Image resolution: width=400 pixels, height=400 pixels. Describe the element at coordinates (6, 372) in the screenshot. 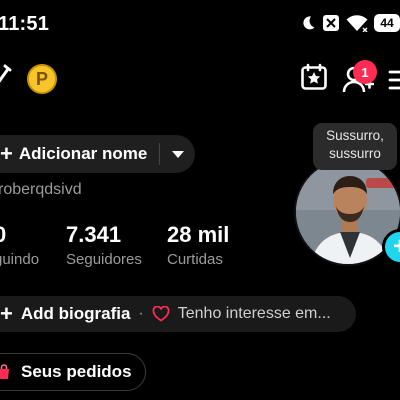

I see `orders-icon` at that location.